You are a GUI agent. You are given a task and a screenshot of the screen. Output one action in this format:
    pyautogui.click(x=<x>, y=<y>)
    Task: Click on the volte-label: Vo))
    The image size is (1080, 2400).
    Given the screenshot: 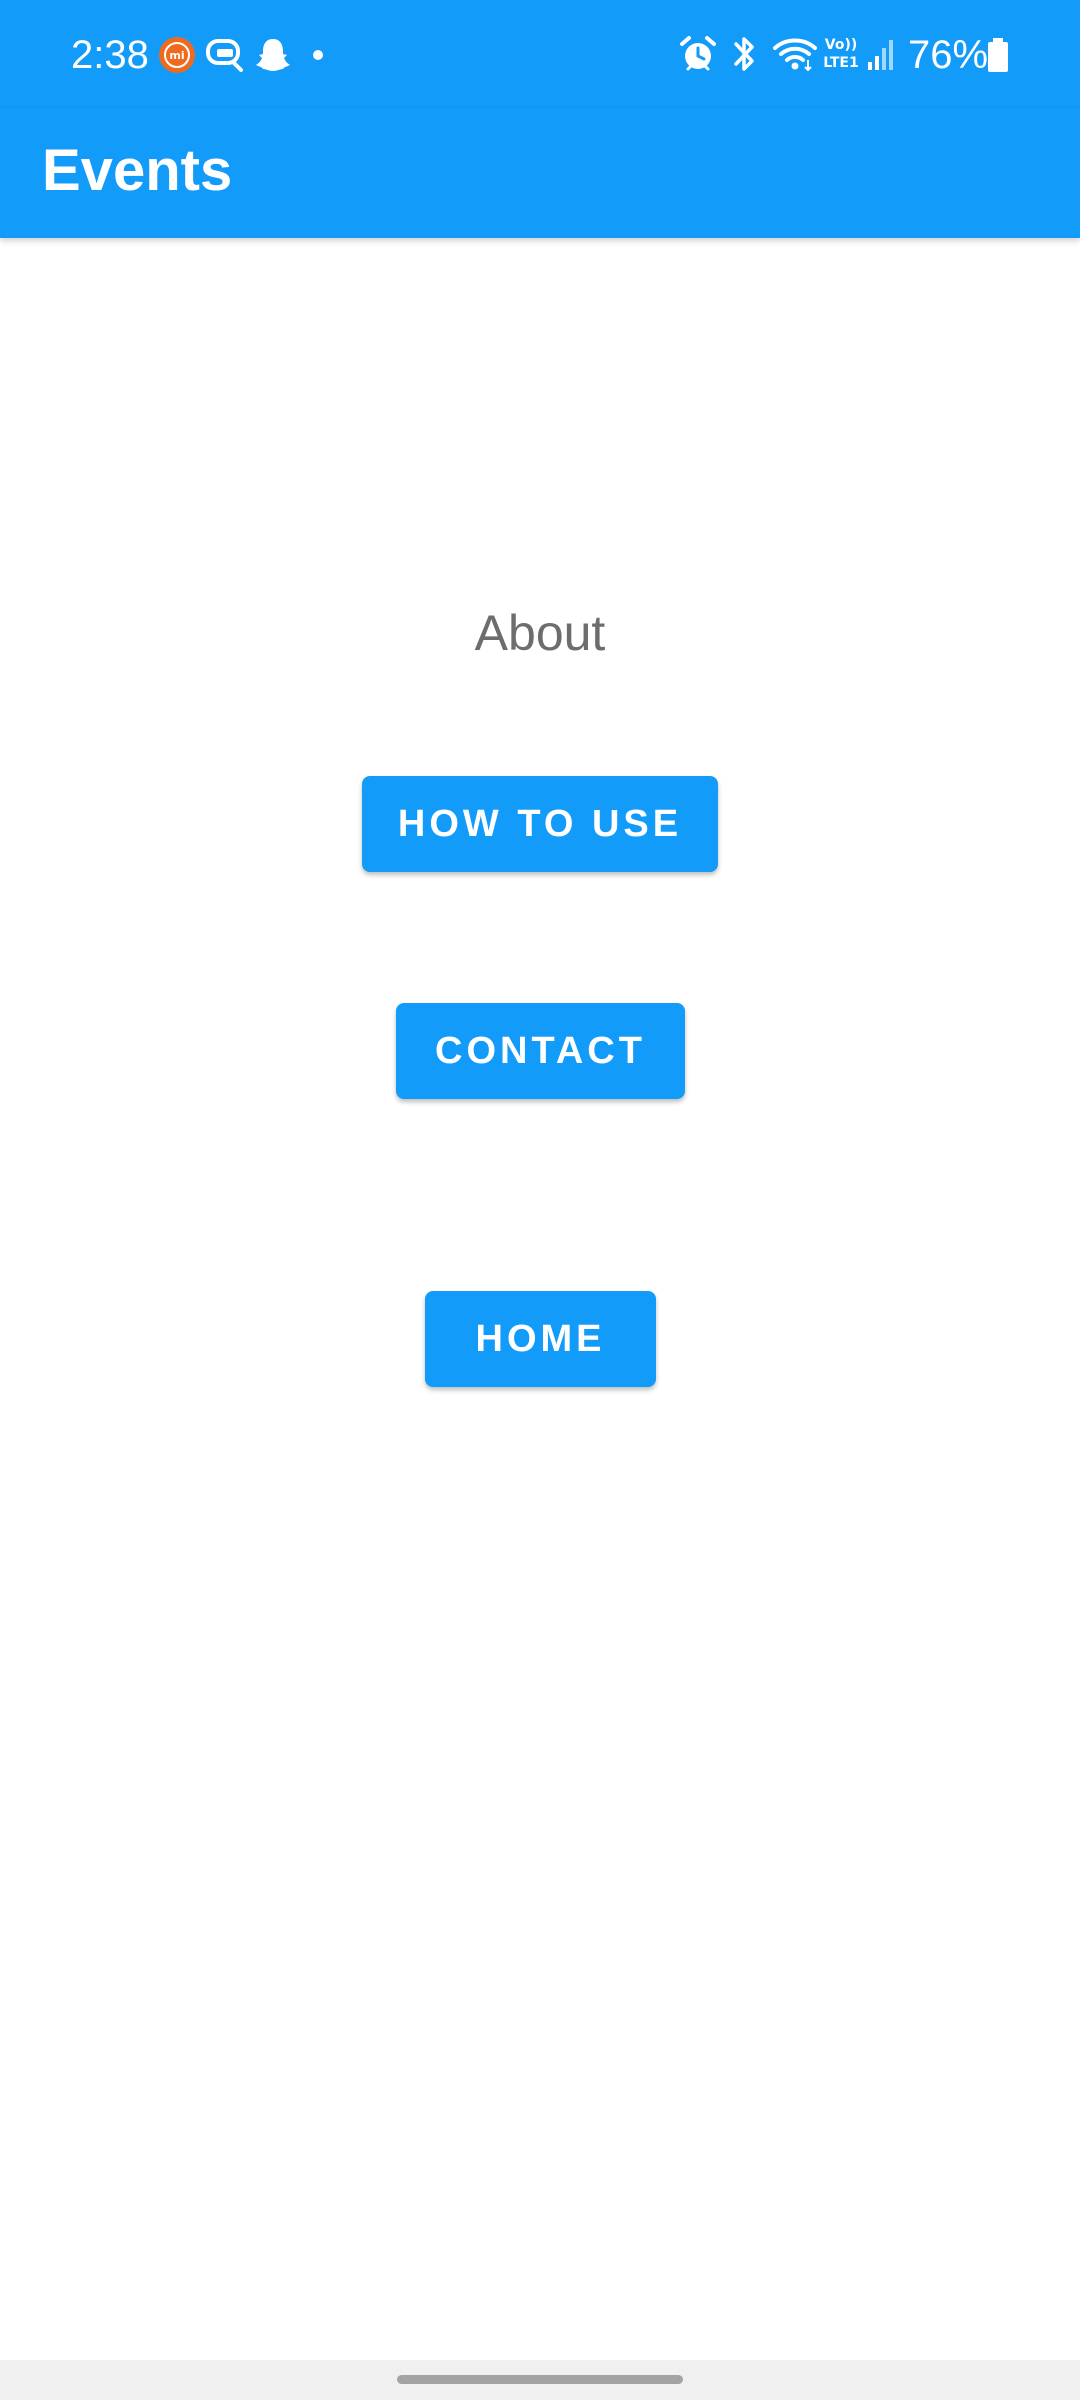 What is the action you would take?
    pyautogui.click(x=841, y=45)
    